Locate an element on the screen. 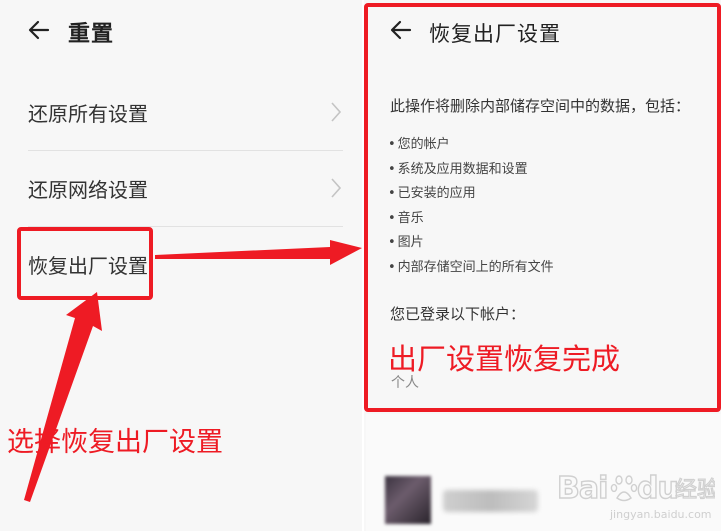 This screenshot has height=532, width=721. up-arrow-icon is located at coordinates (63, 397).